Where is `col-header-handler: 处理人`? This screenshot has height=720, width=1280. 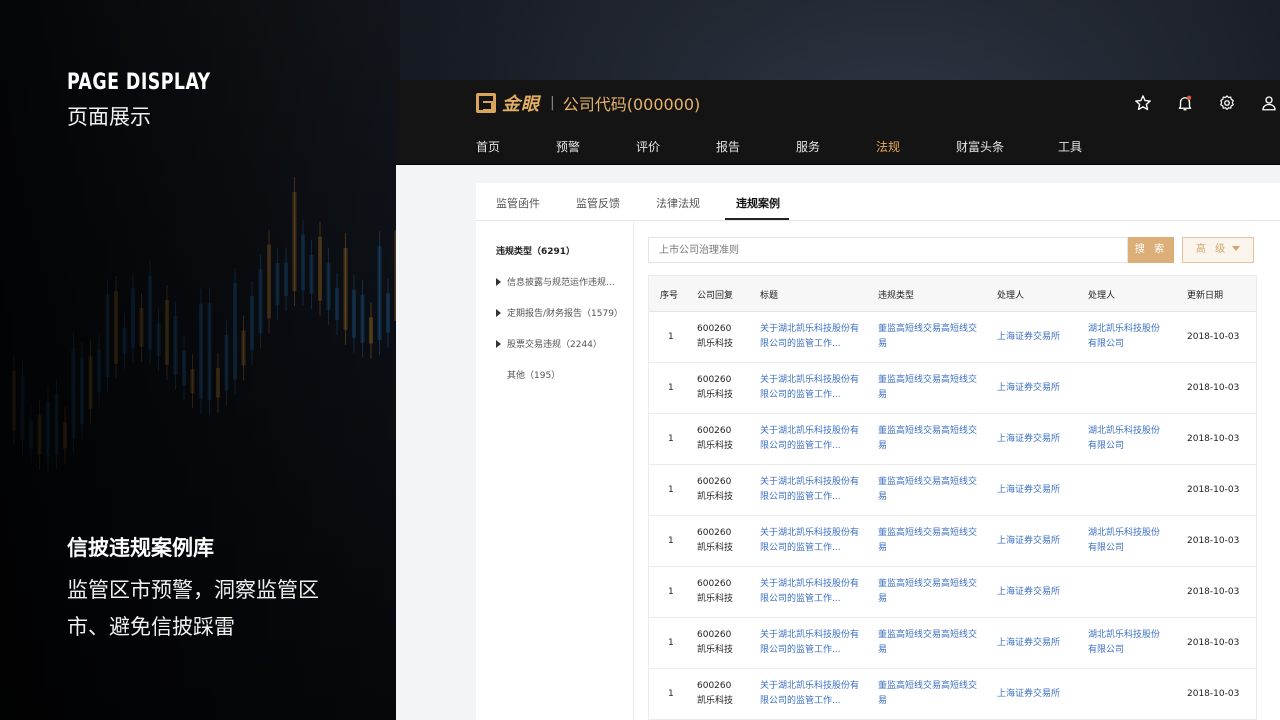
col-header-handler: 处理人 is located at coordinates (1011, 296).